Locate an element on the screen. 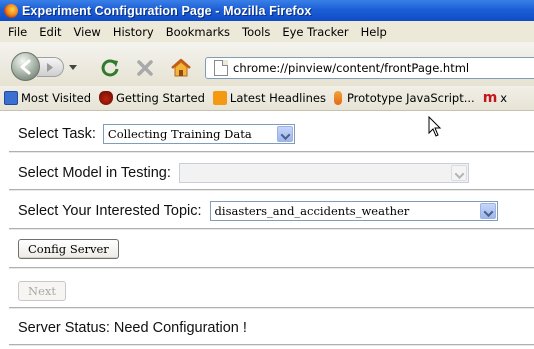 Image resolution: width=534 pixels, height=349 pixels. history-dropdown-icon is located at coordinates (73, 67).